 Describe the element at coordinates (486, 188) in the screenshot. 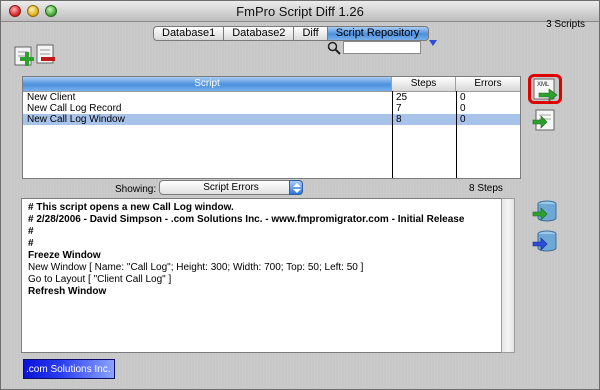

I see `steps-count: 8 Steps` at that location.